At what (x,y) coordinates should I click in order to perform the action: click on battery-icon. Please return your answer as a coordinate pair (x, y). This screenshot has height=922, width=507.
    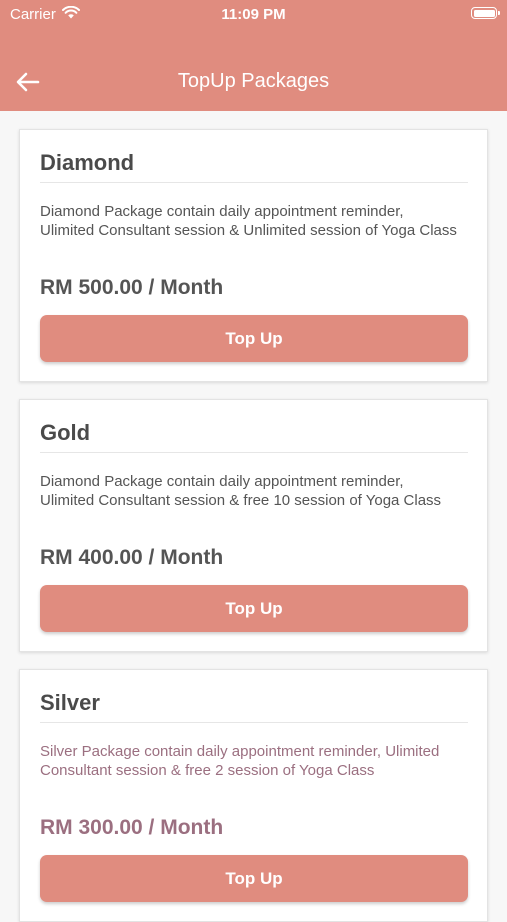
    Looking at the image, I should click on (485, 13).